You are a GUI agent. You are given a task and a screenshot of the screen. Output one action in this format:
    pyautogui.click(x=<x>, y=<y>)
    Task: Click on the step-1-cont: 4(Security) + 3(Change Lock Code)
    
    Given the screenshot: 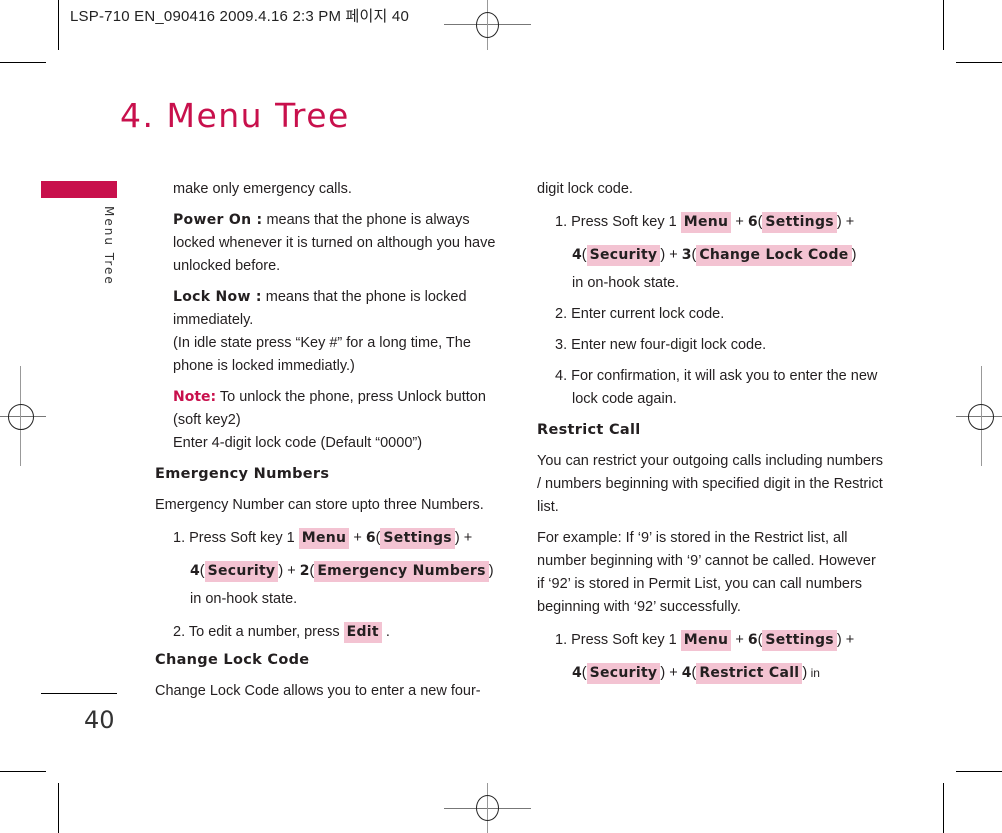 What is the action you would take?
    pyautogui.click(x=712, y=255)
    